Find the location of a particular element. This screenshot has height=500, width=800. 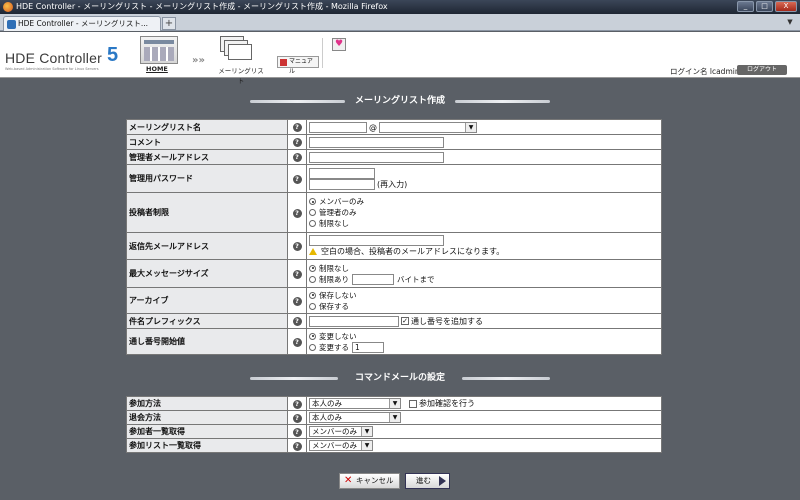

join-confirm-checkbox is located at coordinates (413, 403).